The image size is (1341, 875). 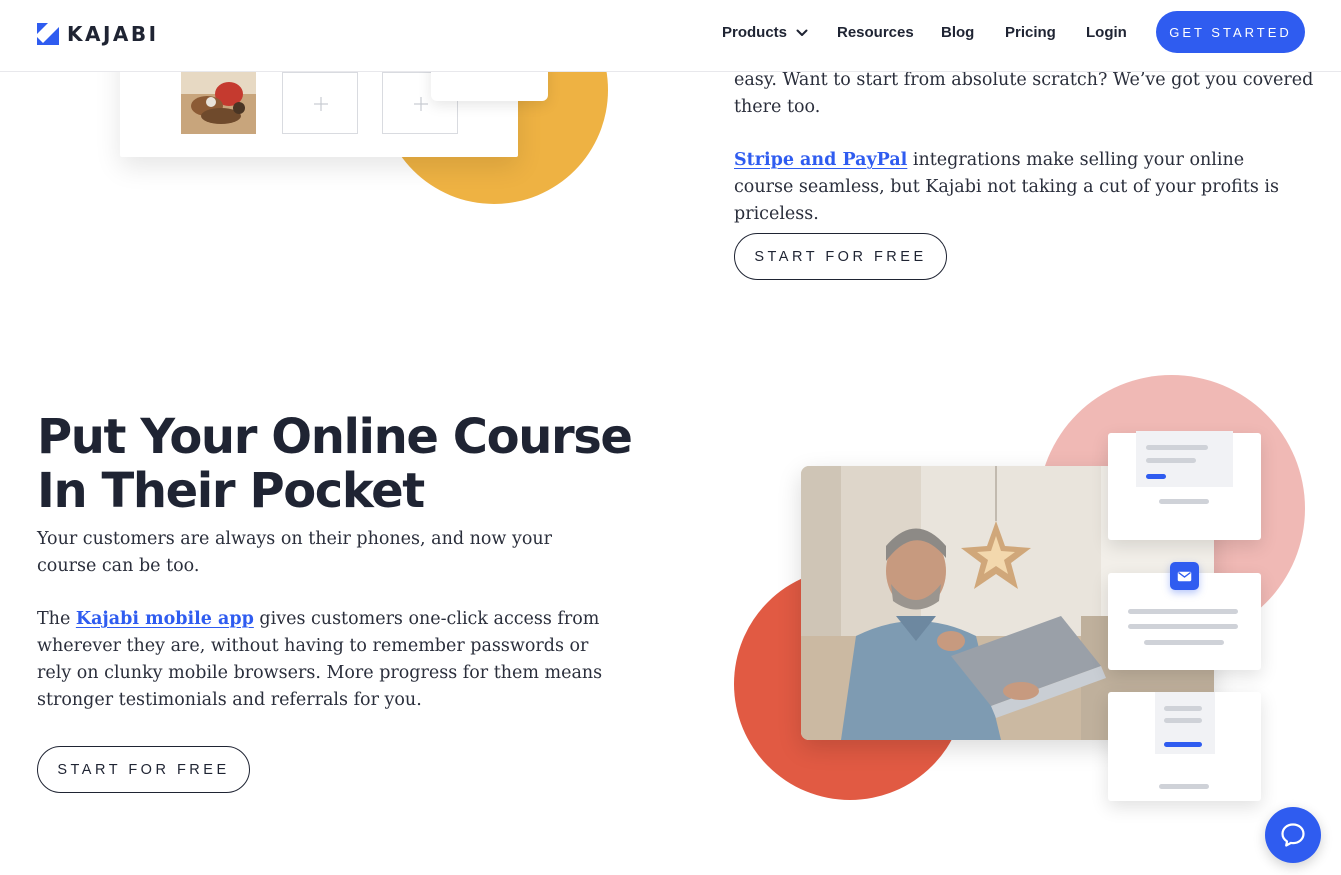 I want to click on chat-support-button, so click(x=1293, y=835).